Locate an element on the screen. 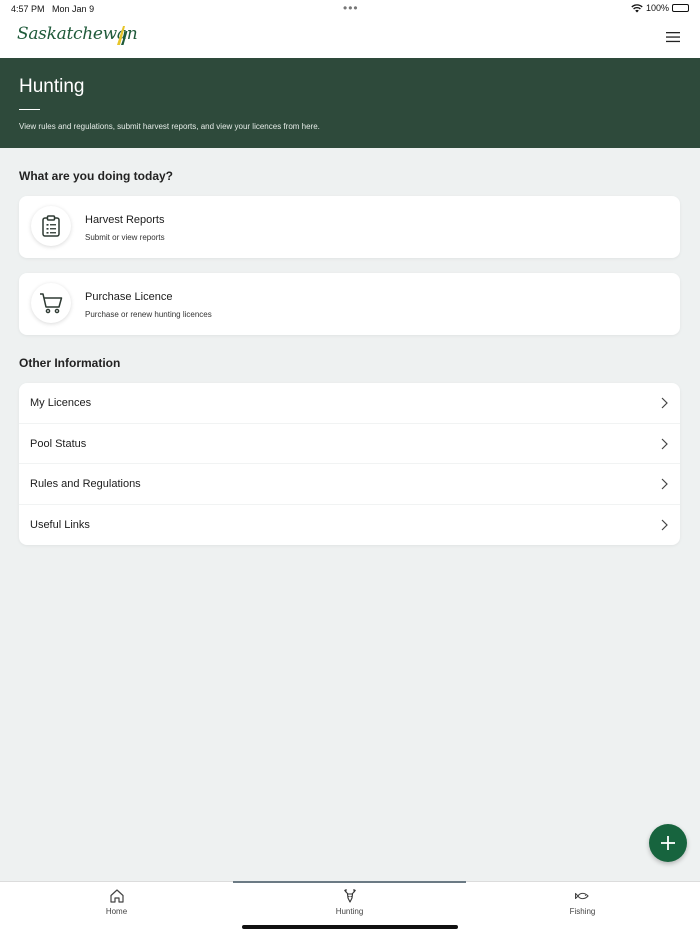 Image resolution: width=700 pixels, height=934 pixels. tab-fishing-label: Fishing is located at coordinates (582, 911).